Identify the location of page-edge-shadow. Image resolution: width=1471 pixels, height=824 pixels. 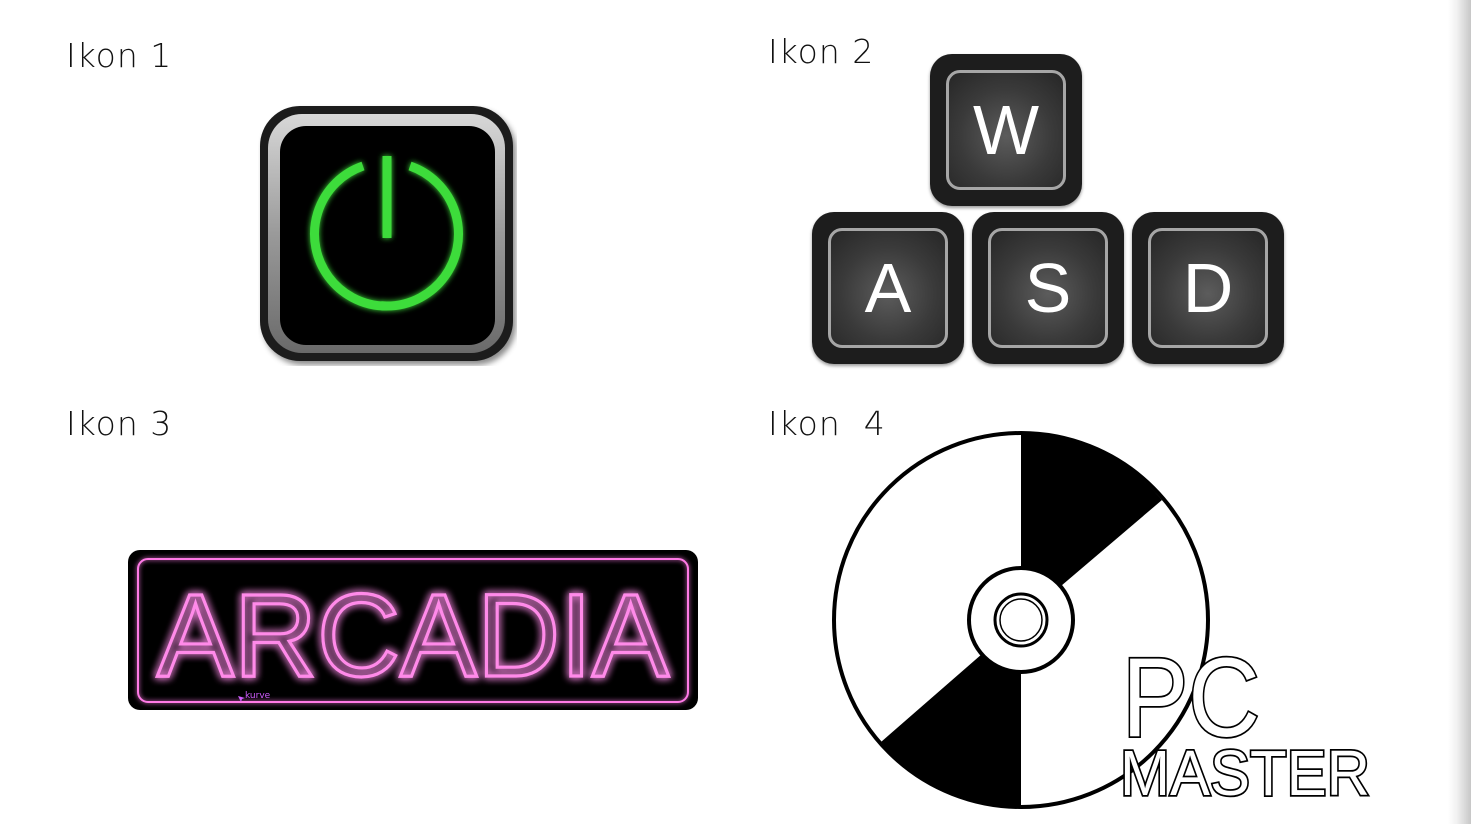
(1459, 412).